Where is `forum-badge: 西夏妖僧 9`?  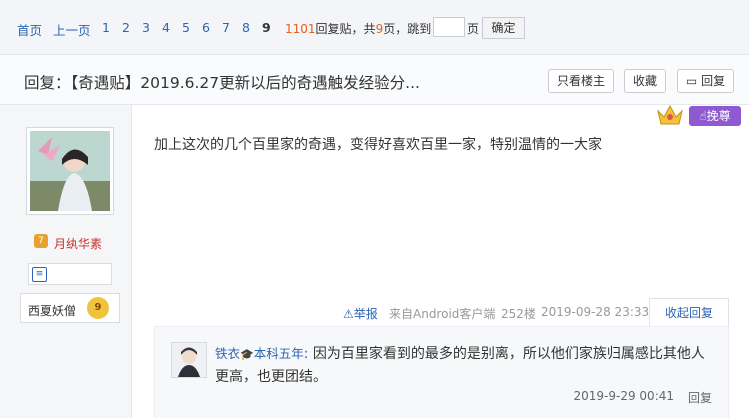
forum-badge: 西夏妖僧 9 is located at coordinates (70, 308).